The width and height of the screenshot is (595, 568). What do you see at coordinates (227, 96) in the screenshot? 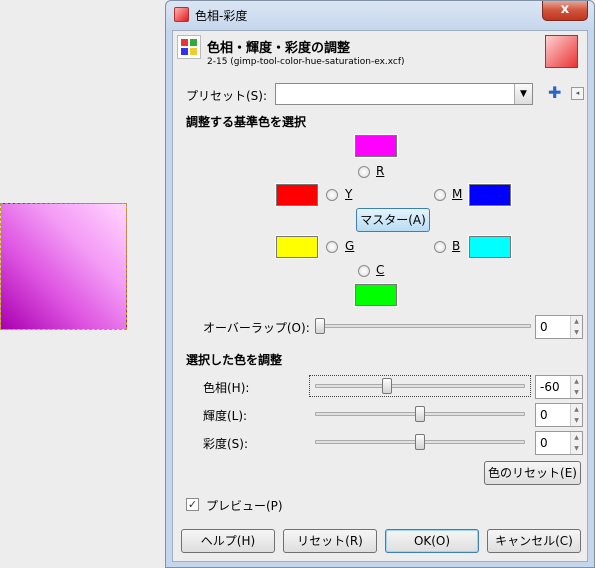
I see `preset-label: プリセット(S):` at bounding box center [227, 96].